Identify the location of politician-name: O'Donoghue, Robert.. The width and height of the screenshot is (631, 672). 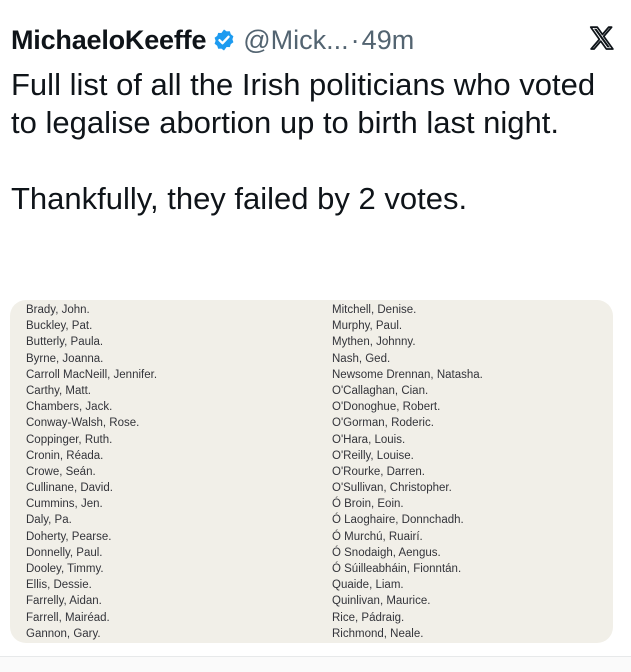
(386, 407).